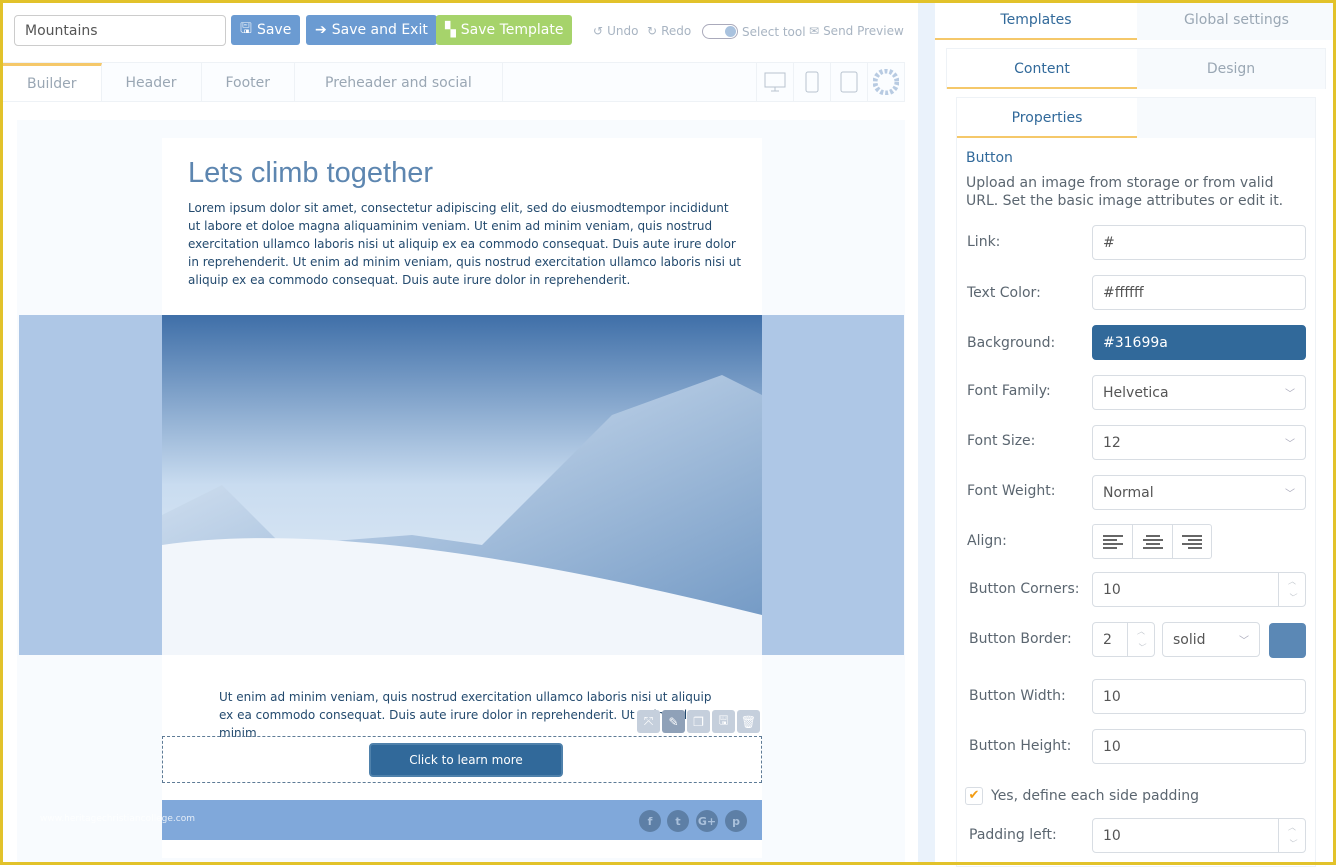 The width and height of the screenshot is (1336, 867). I want to click on move-icon: ⤧, so click(648, 721).